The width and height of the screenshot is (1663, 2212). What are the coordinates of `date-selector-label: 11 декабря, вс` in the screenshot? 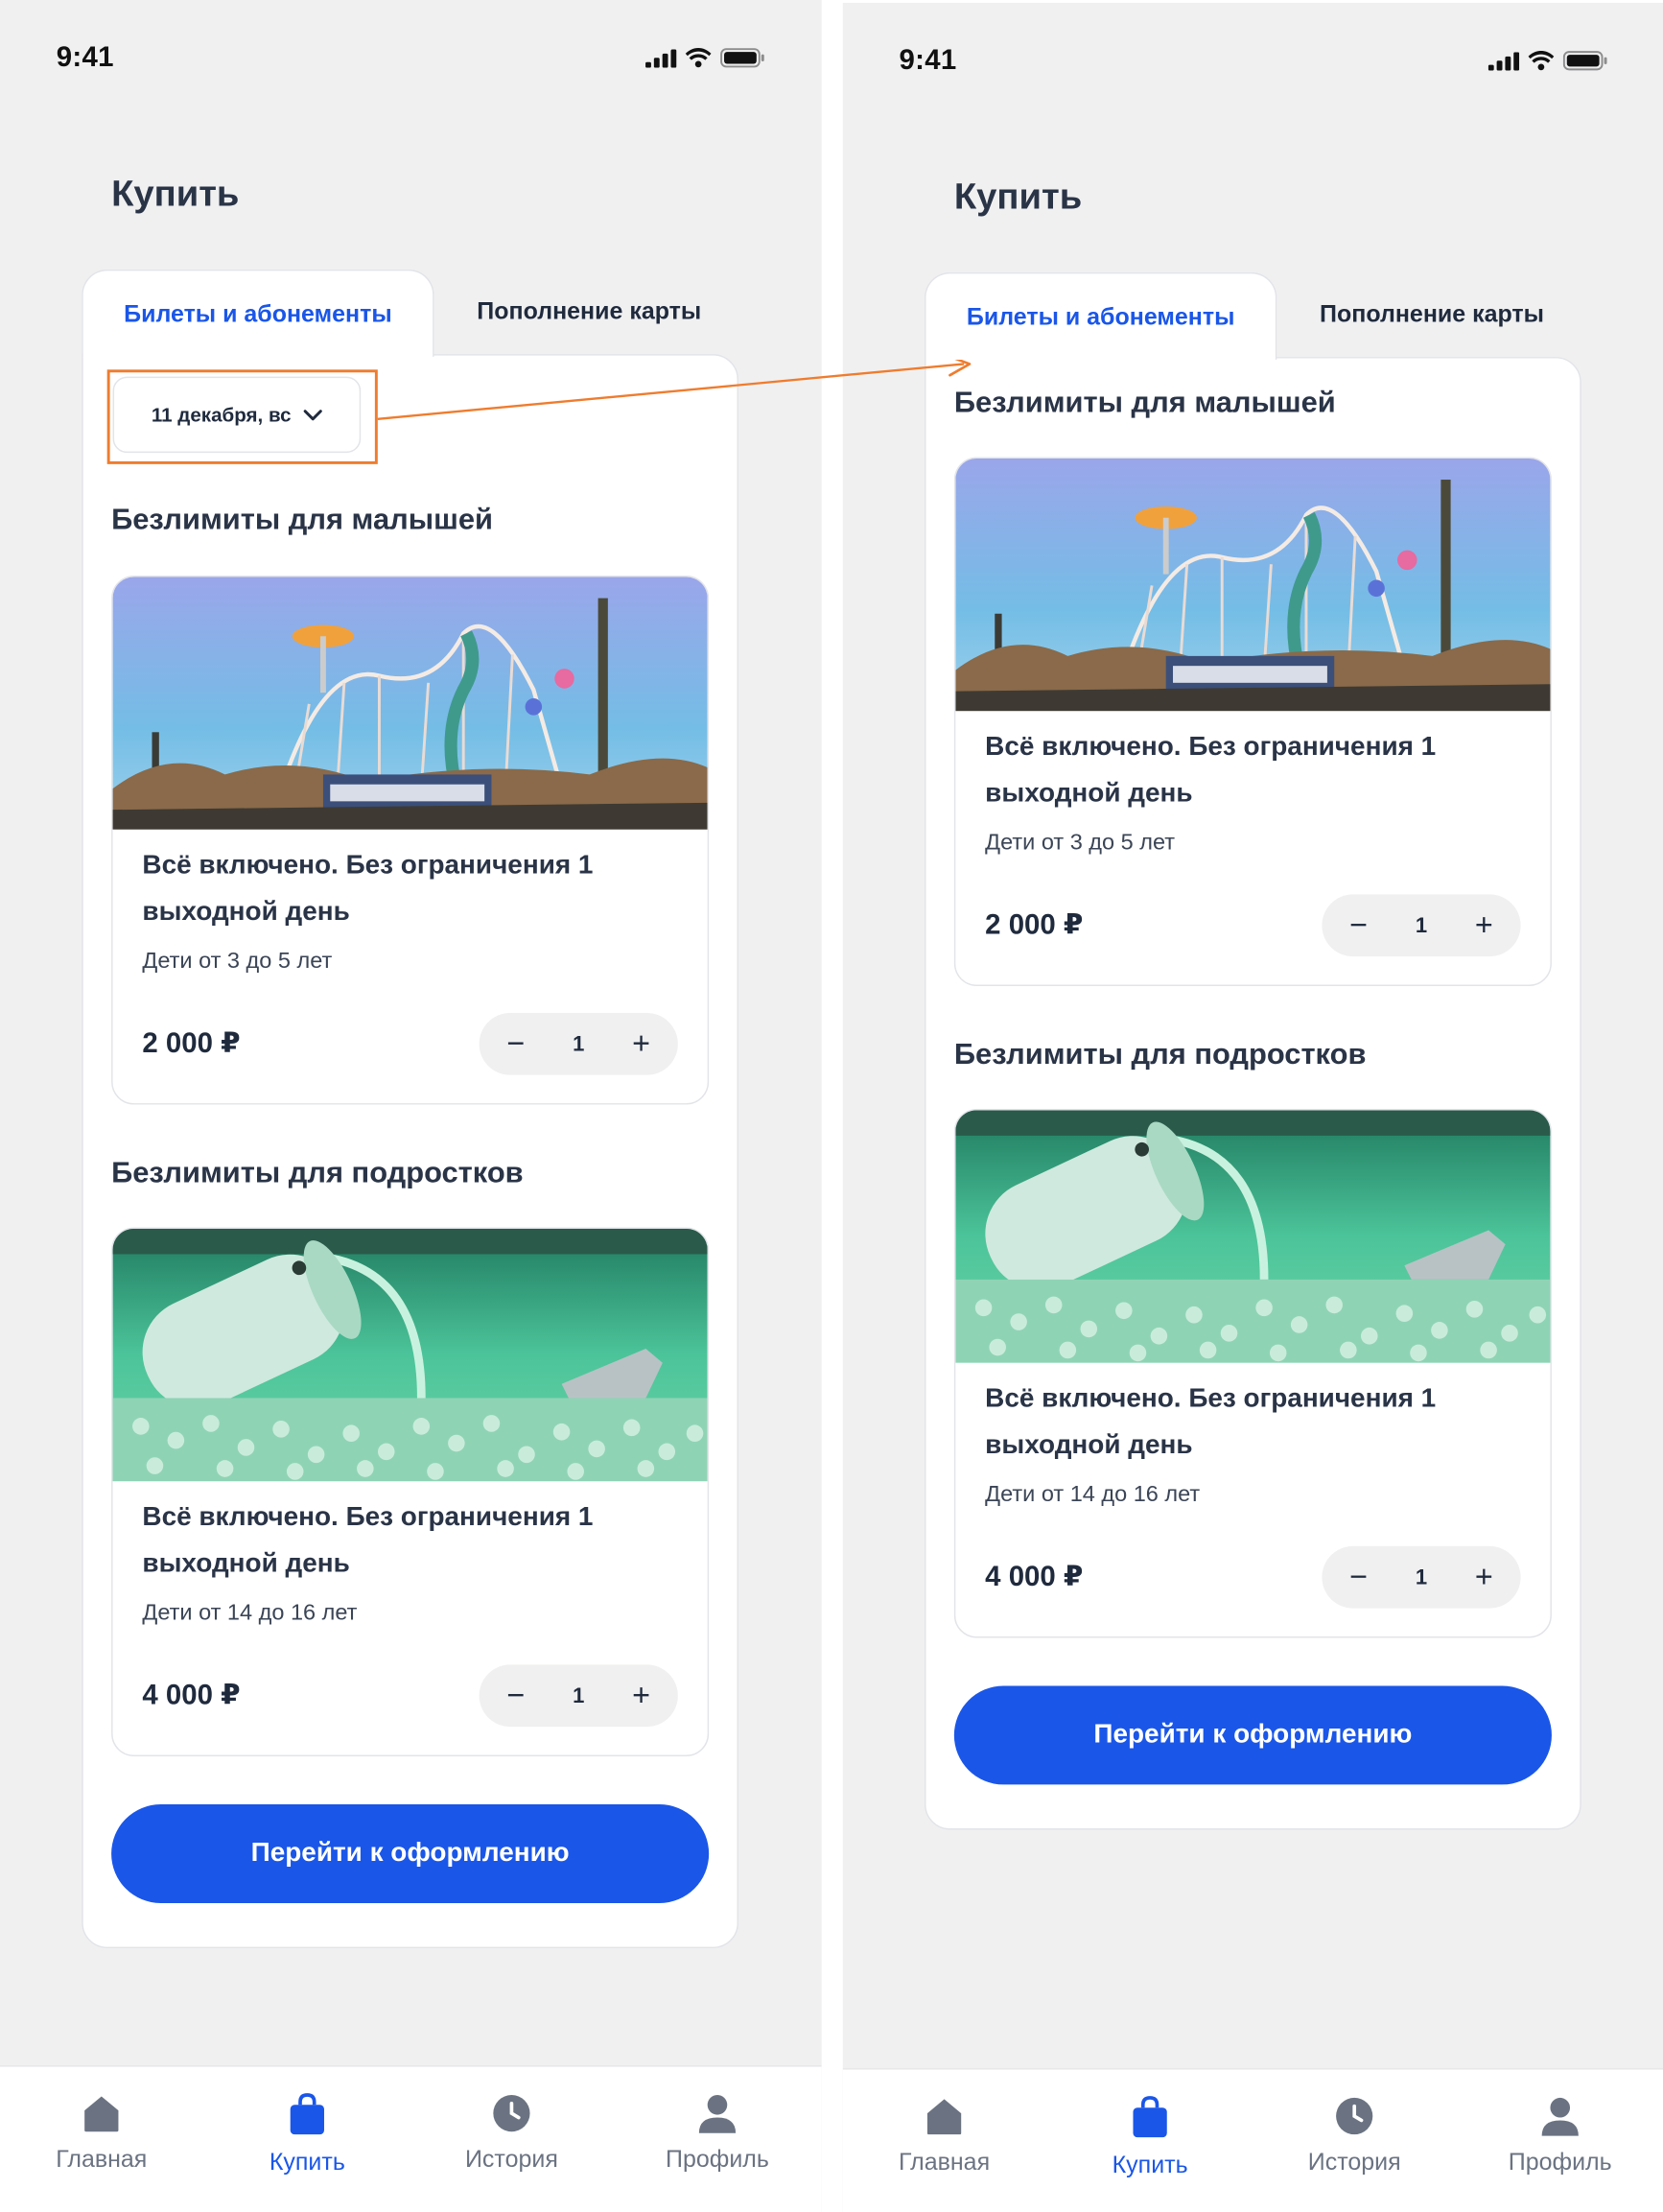 It's located at (221, 415).